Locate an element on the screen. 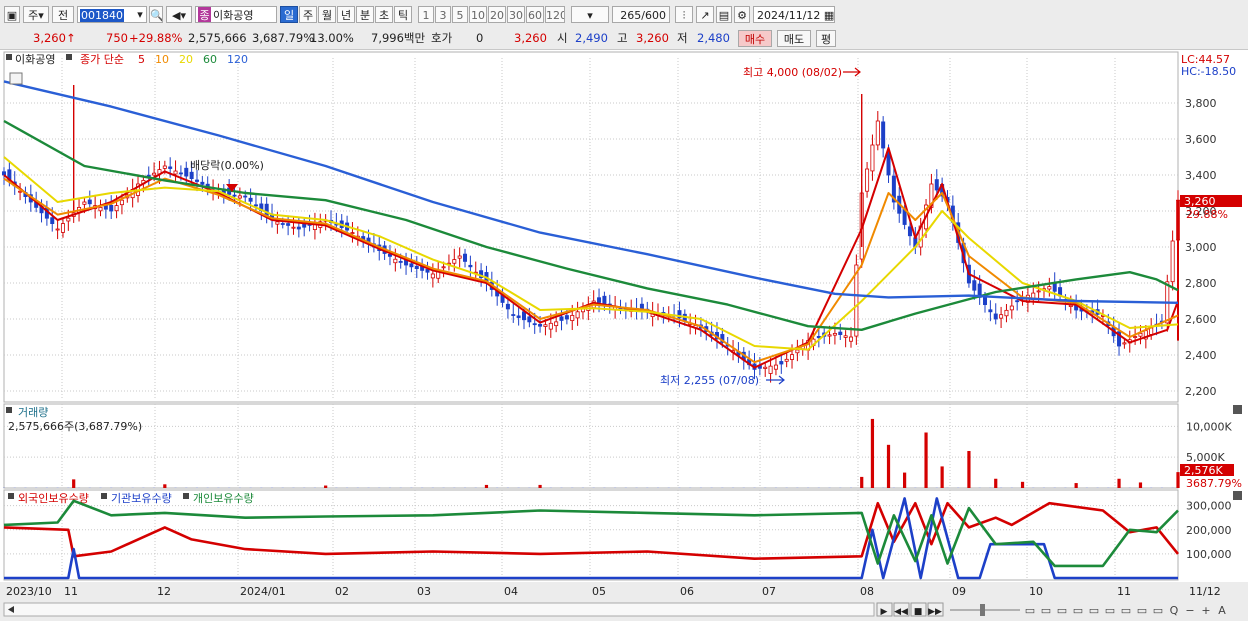  period-unit-select: 주▾ is located at coordinates (36, 14).